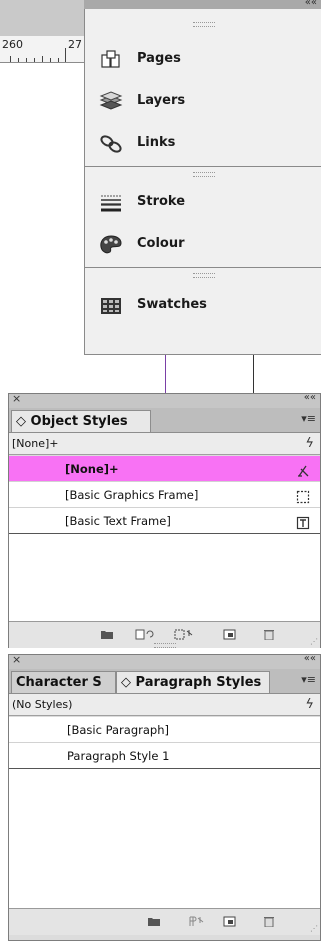 This screenshot has height=941, width=321. I want to click on tab-paragraph-styles: ◇ Paragraph Styles, so click(193, 682).